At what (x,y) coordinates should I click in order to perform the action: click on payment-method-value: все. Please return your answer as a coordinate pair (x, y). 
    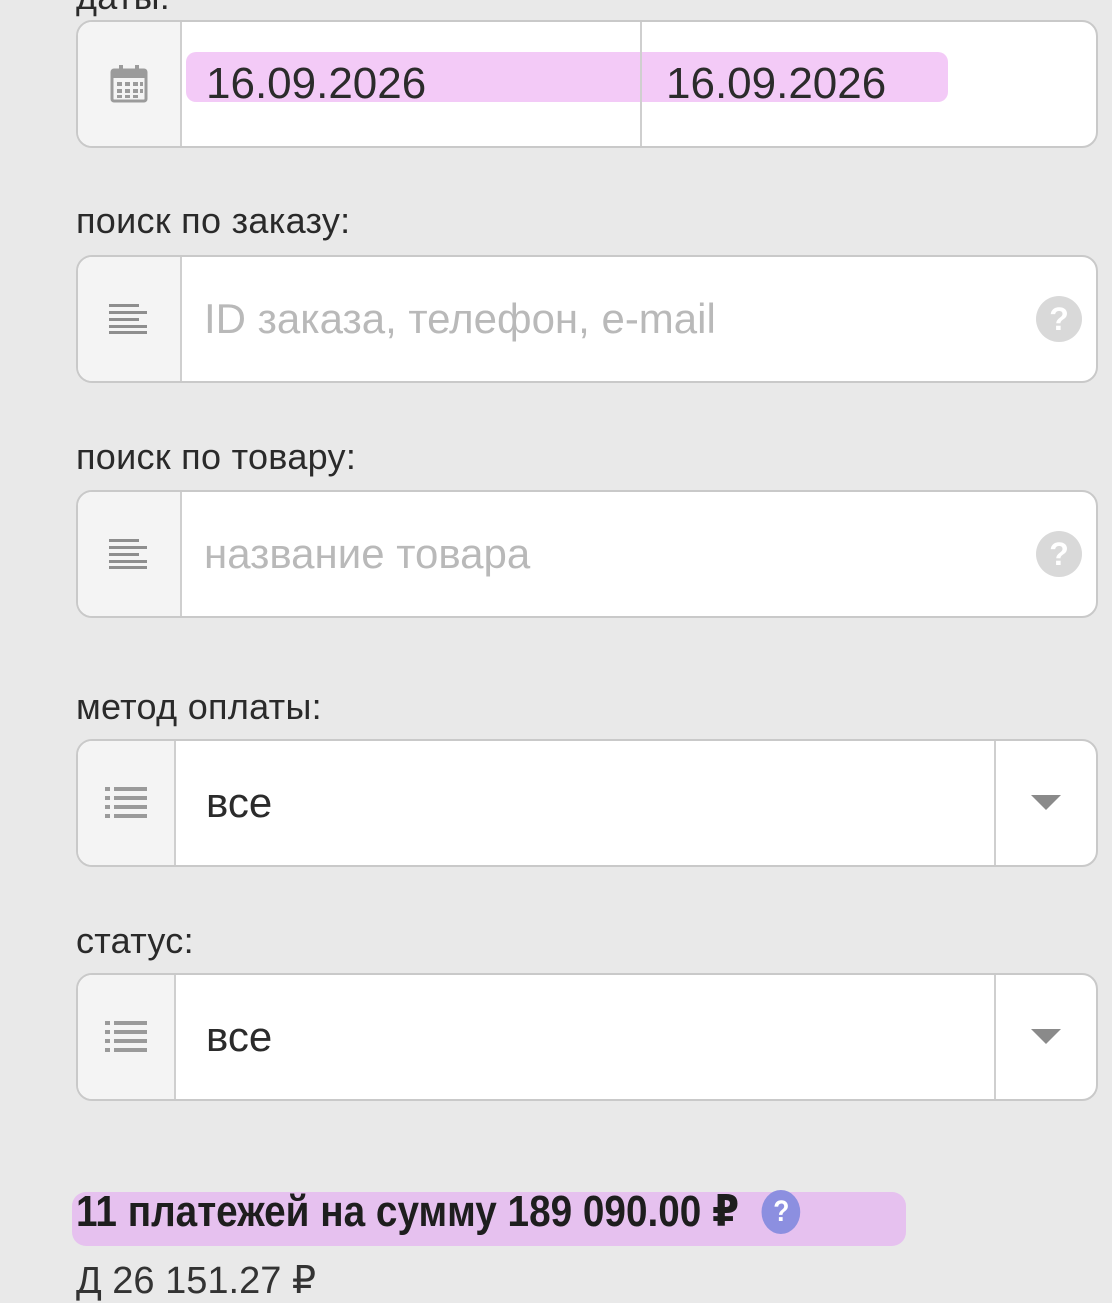
    Looking at the image, I should click on (585, 803).